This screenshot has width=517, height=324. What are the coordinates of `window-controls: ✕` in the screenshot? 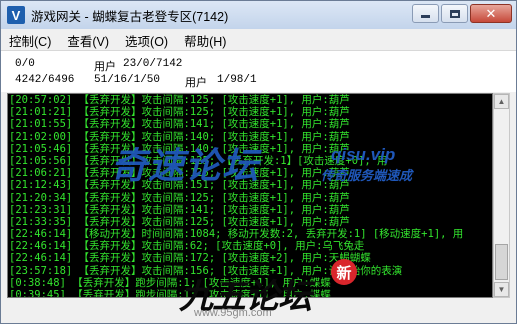 It's located at (462, 13).